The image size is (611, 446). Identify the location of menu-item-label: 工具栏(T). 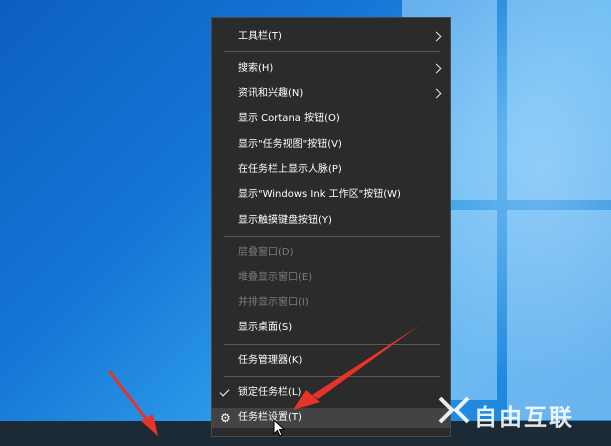
(260, 36).